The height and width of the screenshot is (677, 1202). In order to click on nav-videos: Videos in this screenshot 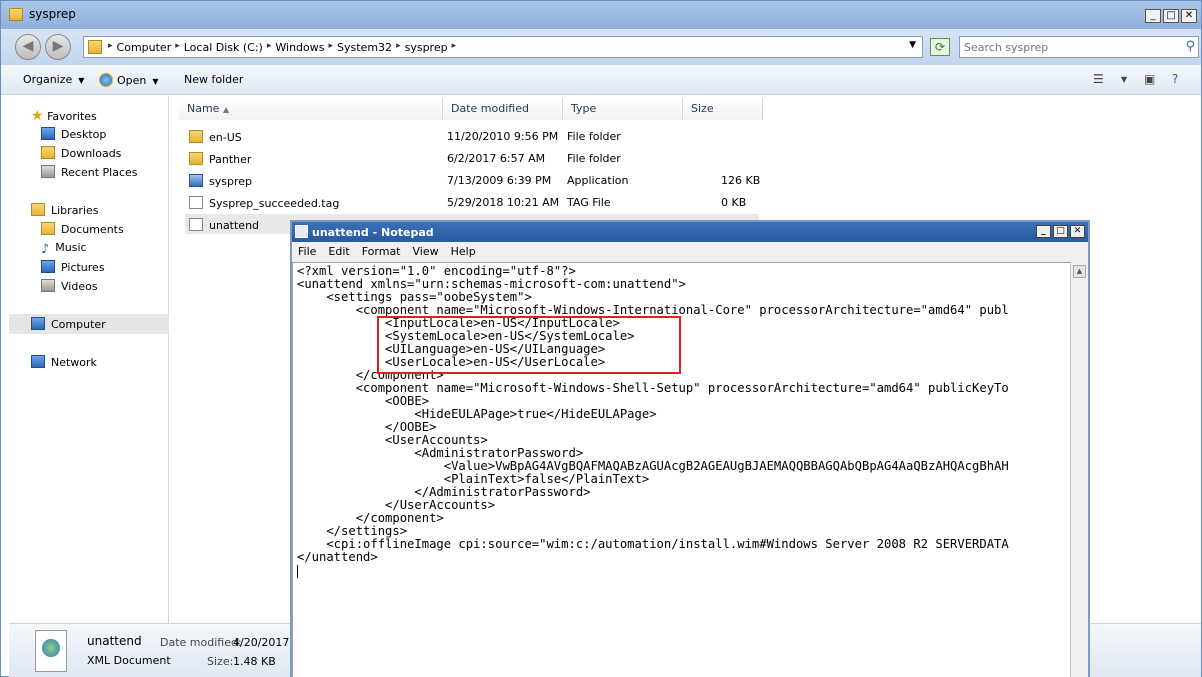, I will do `click(69, 288)`.